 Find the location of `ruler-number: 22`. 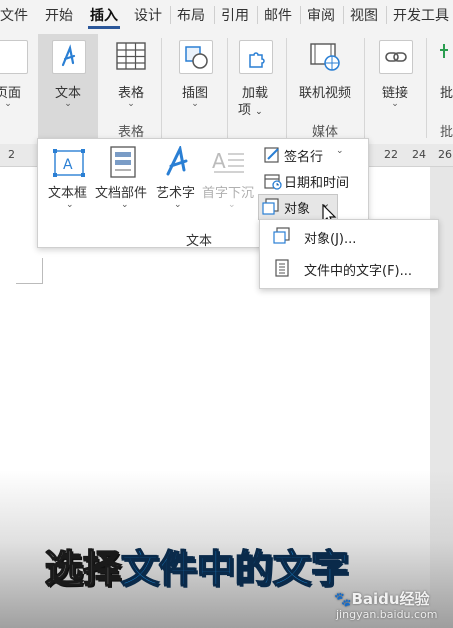

ruler-number: 22 is located at coordinates (391, 154).